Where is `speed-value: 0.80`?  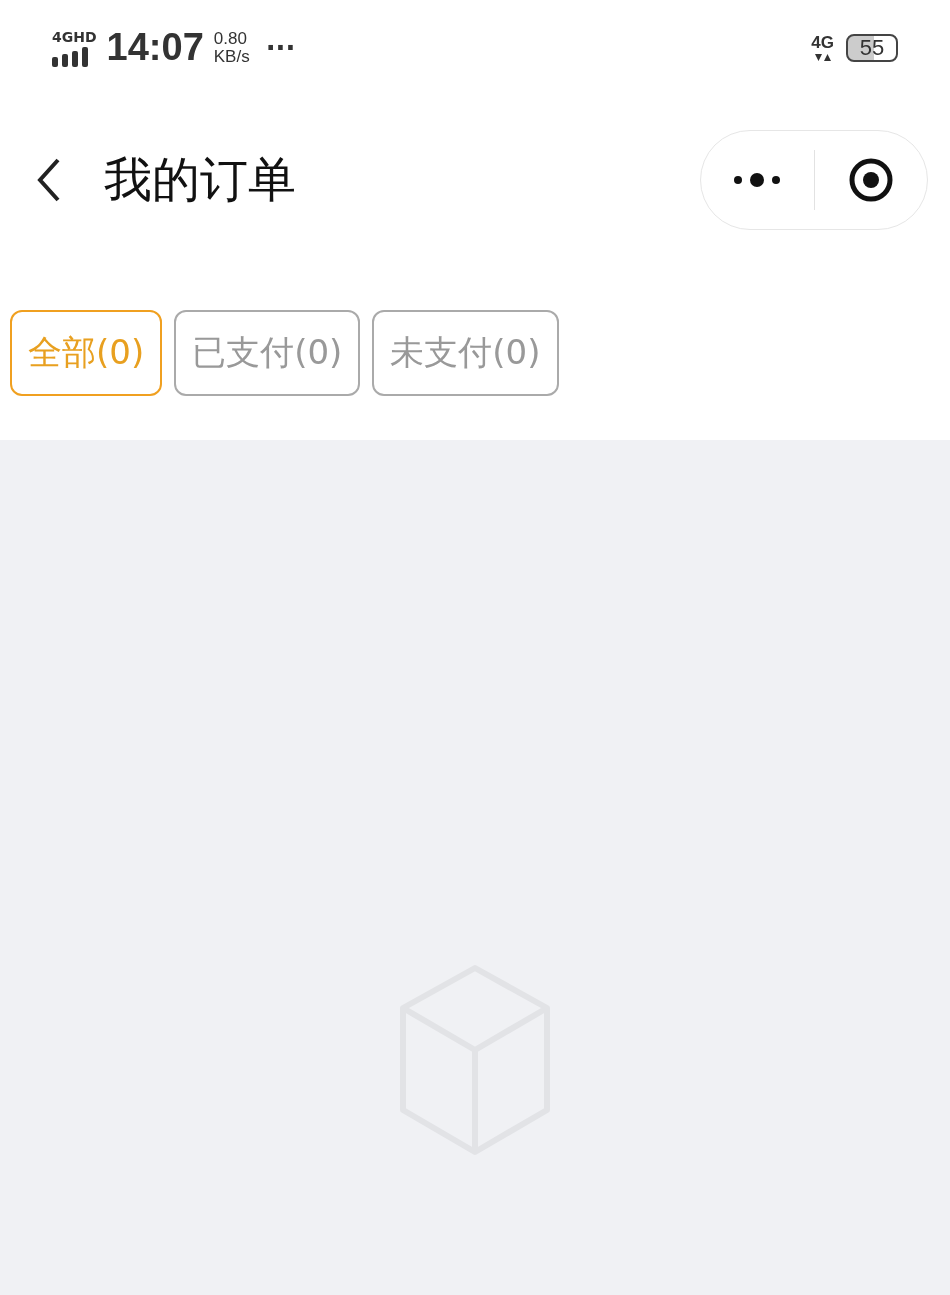 speed-value: 0.80 is located at coordinates (230, 38).